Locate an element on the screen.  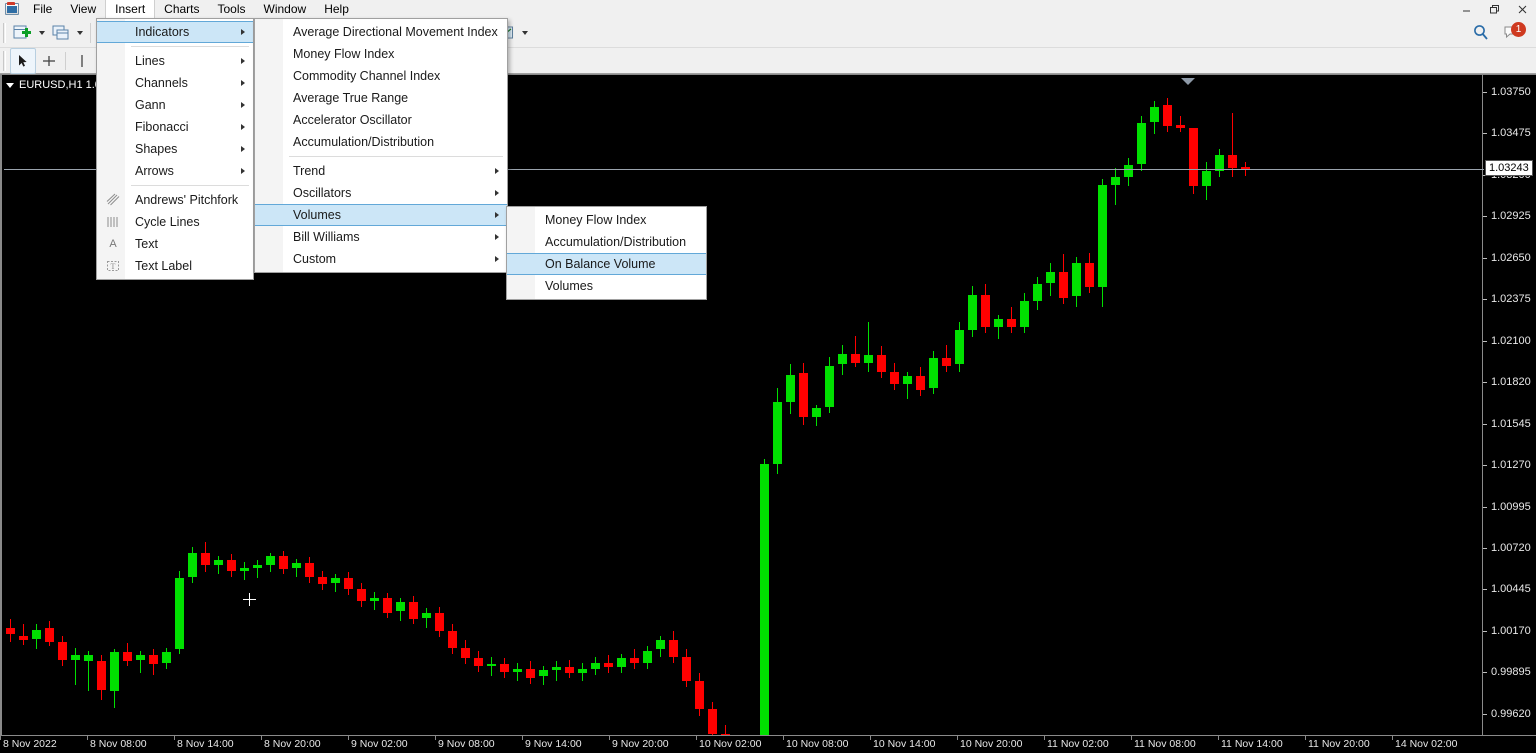
indicator-item-bill-williams: Bill Williams is located at coordinates (381, 237).